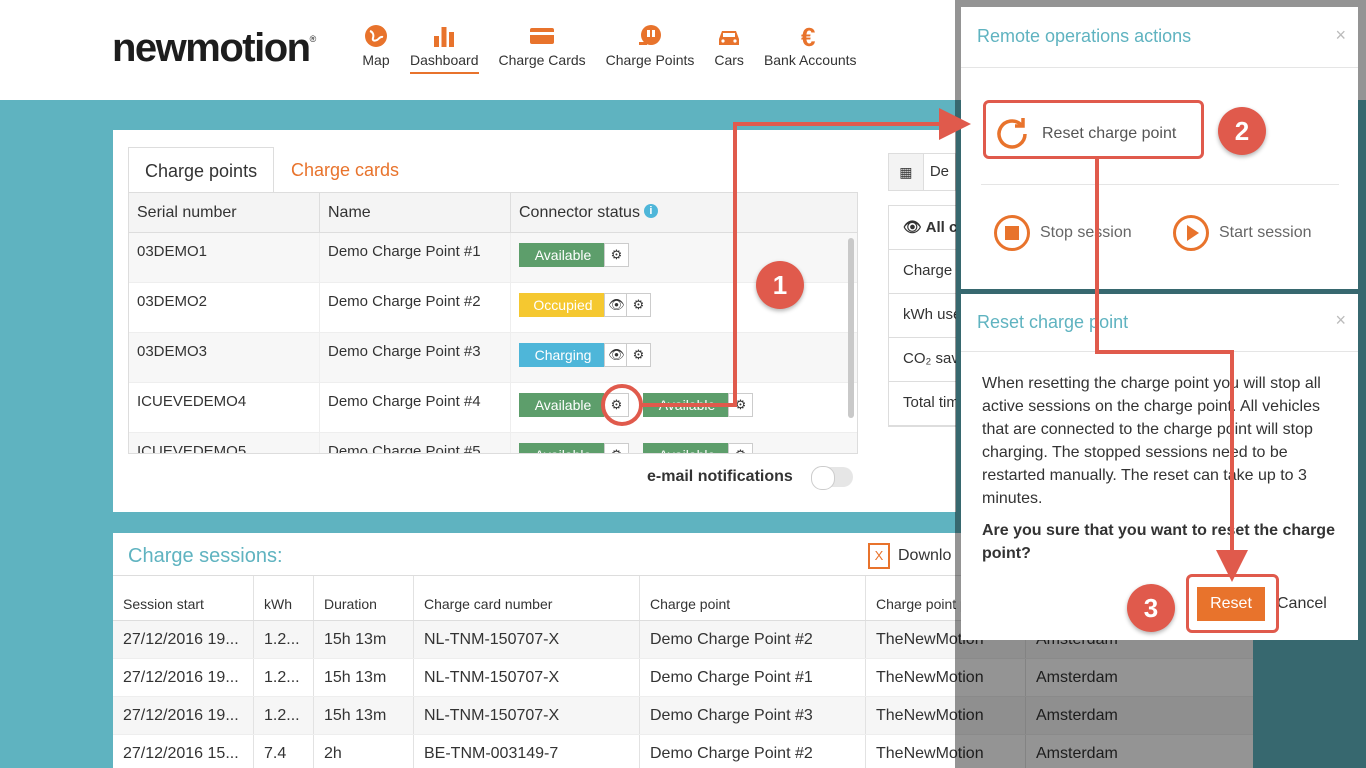 This screenshot has width=1366, height=768. Describe the element at coordinates (1093, 129) in the screenshot. I see `reset-highlight-box` at that location.